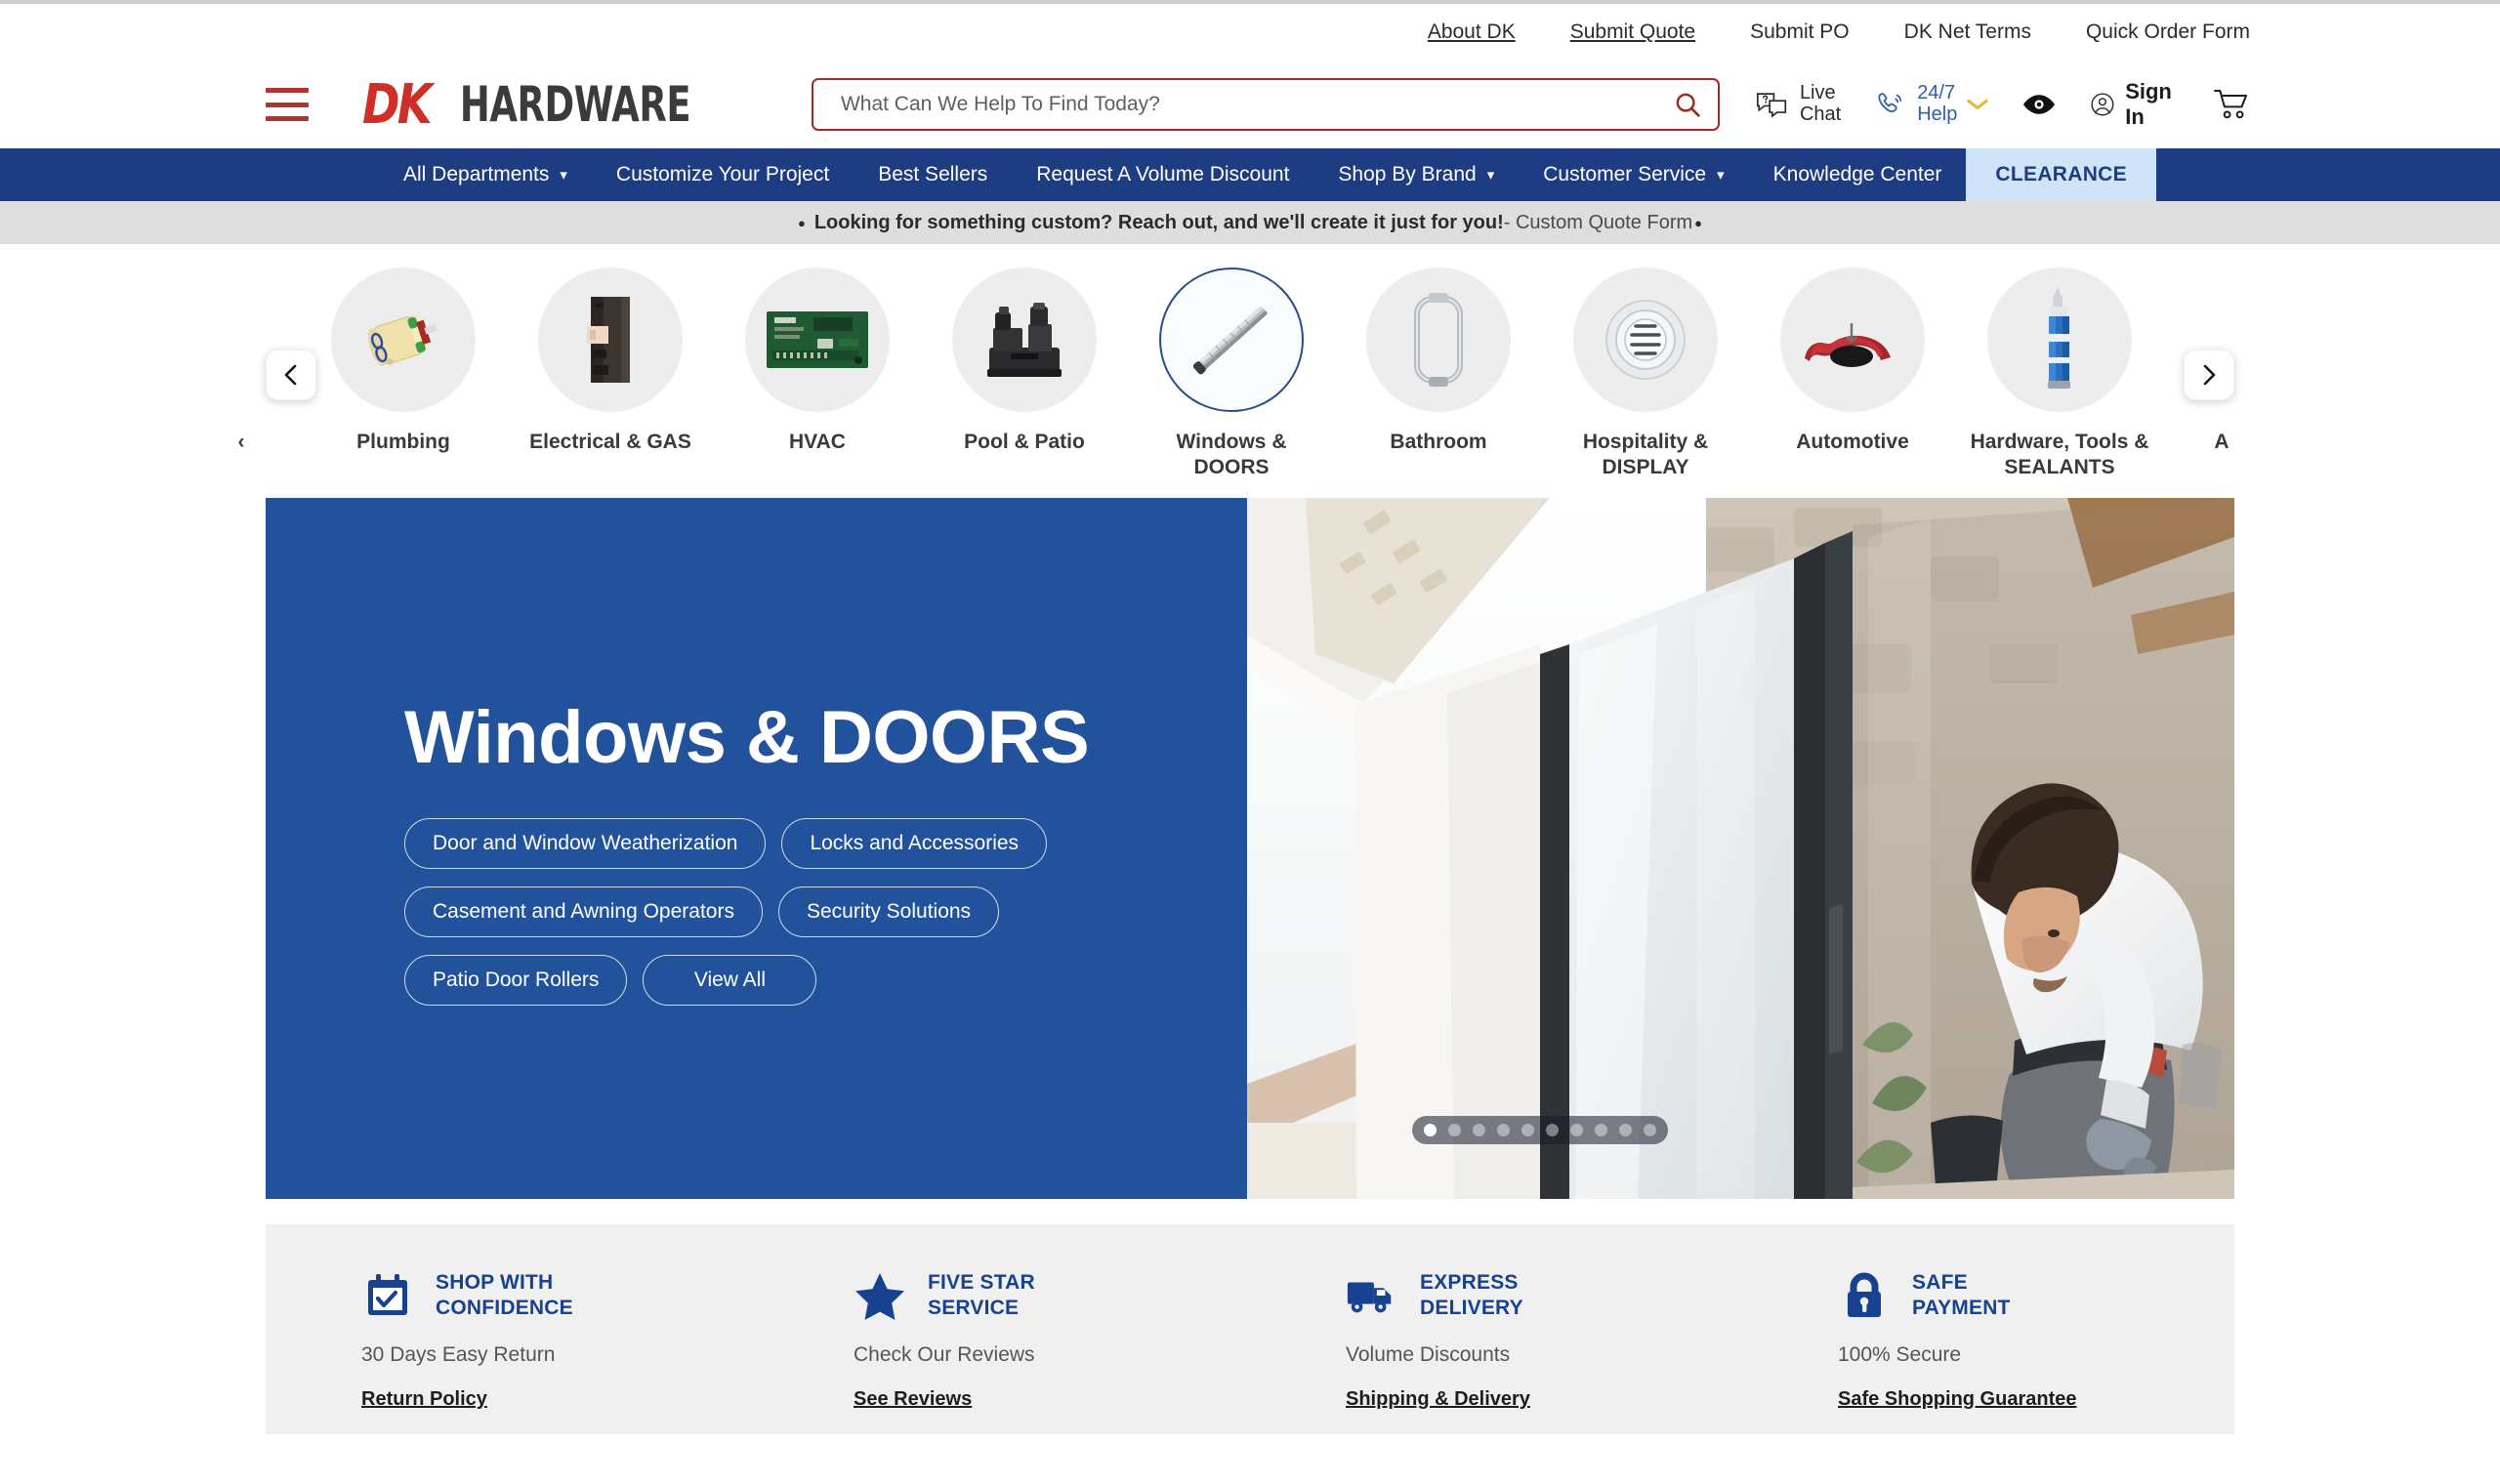 This screenshot has height=1484, width=2500. I want to click on chat-question-icon, so click(1771, 106).